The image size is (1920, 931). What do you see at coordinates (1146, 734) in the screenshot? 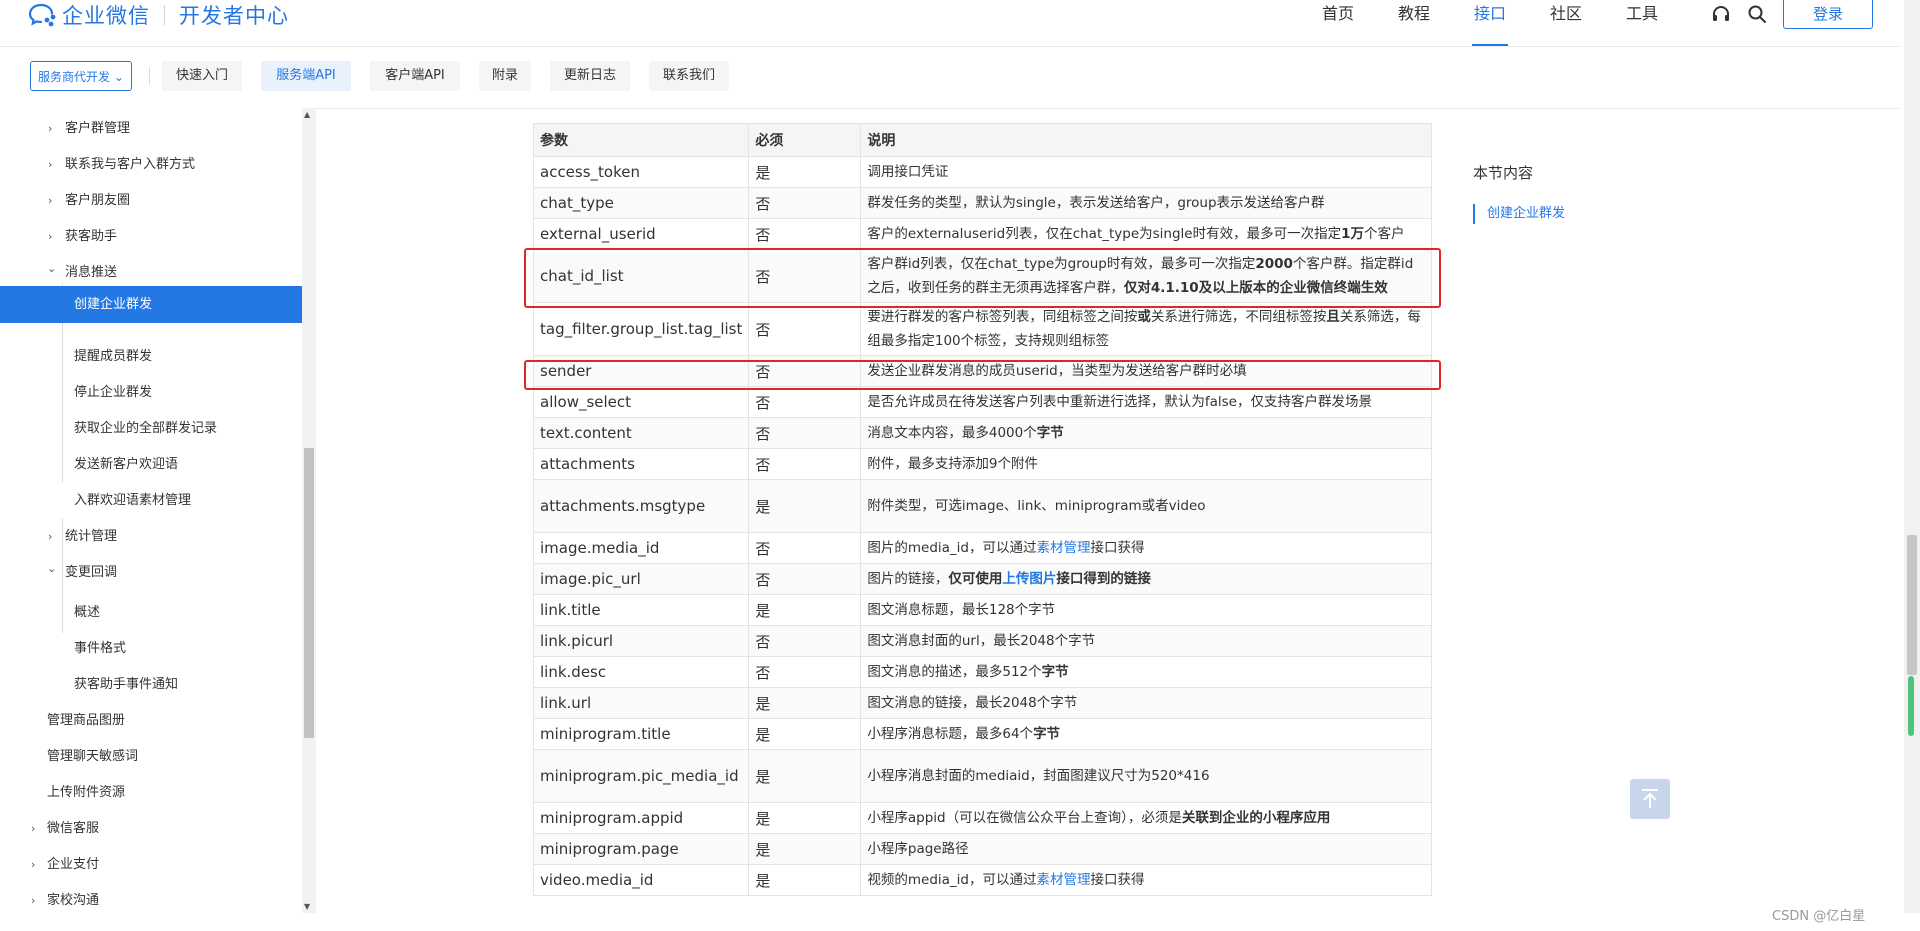
I see `param-desc: 小程序消息标题，最多64个字节` at bounding box center [1146, 734].